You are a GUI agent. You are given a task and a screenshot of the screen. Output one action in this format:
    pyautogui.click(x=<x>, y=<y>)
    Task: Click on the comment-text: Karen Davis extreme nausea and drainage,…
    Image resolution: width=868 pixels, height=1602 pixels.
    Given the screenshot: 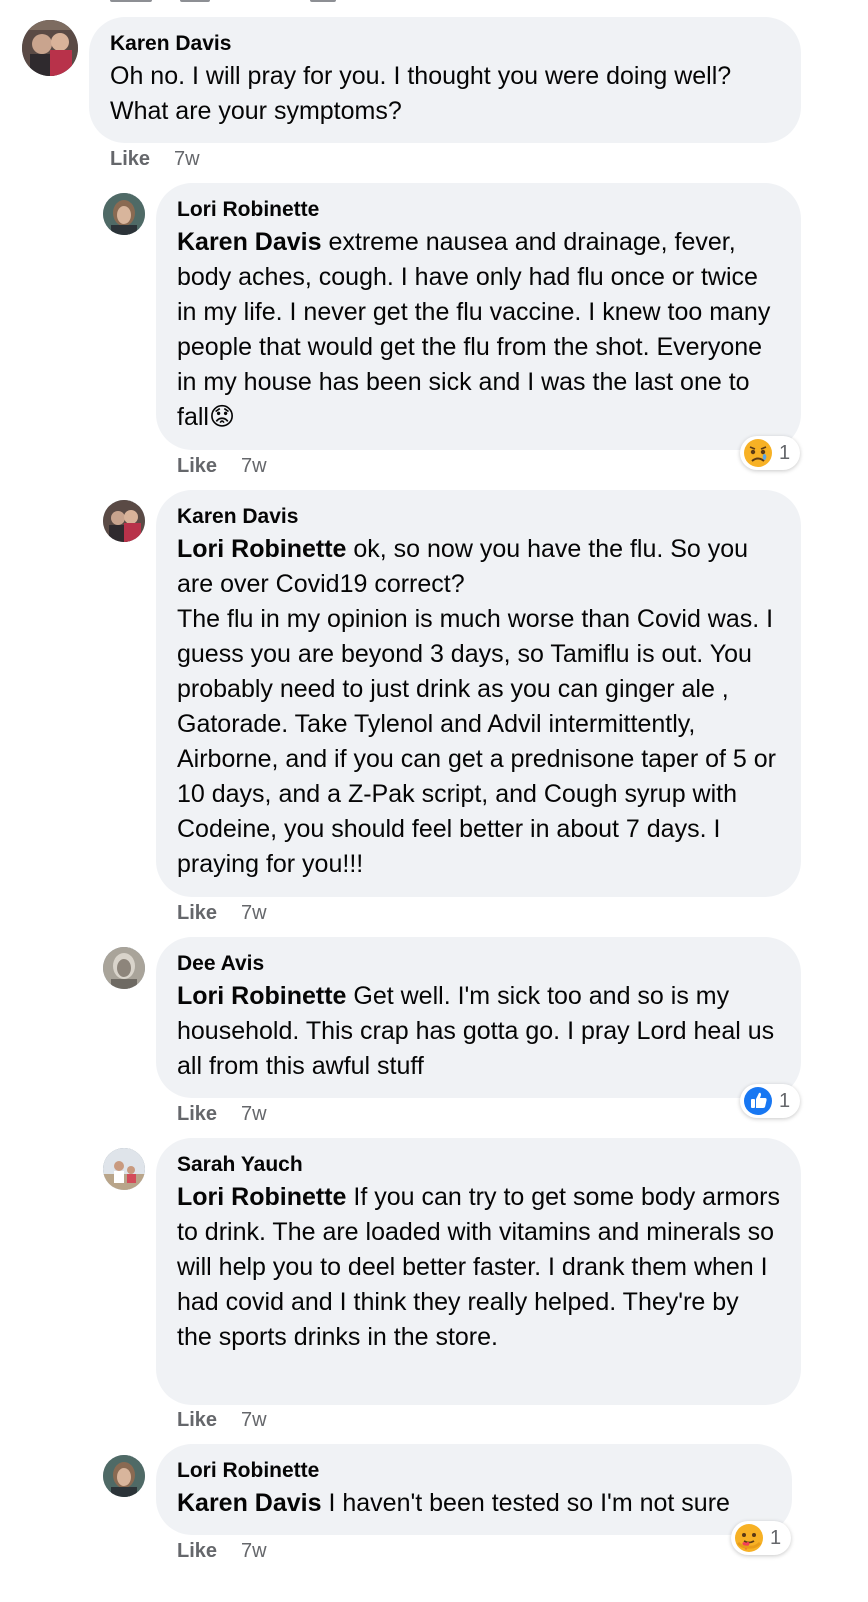 What is the action you would take?
    pyautogui.click(x=477, y=329)
    